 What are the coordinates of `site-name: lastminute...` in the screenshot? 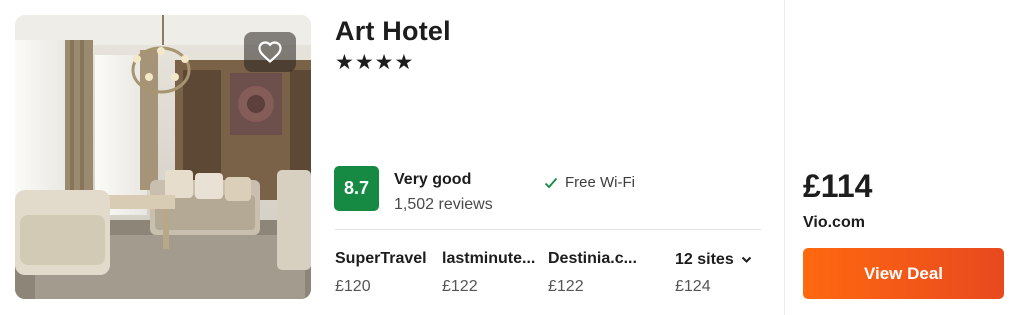 It's located at (489, 258).